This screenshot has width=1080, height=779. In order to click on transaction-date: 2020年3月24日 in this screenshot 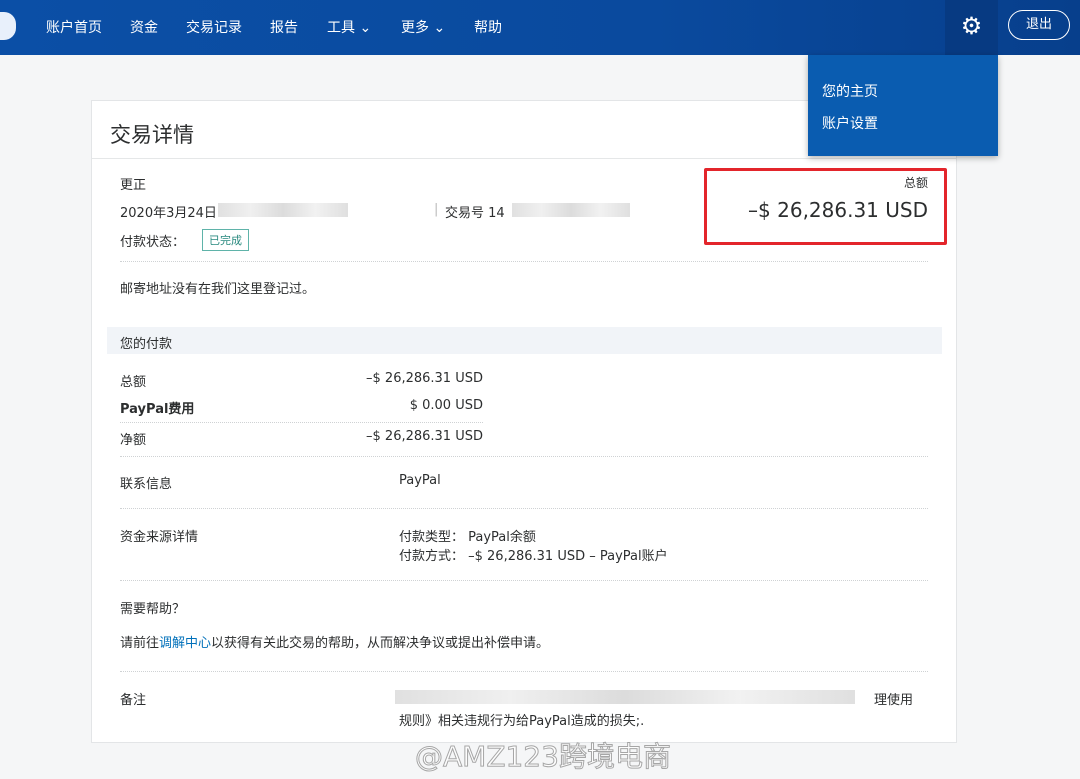, I will do `click(168, 213)`.